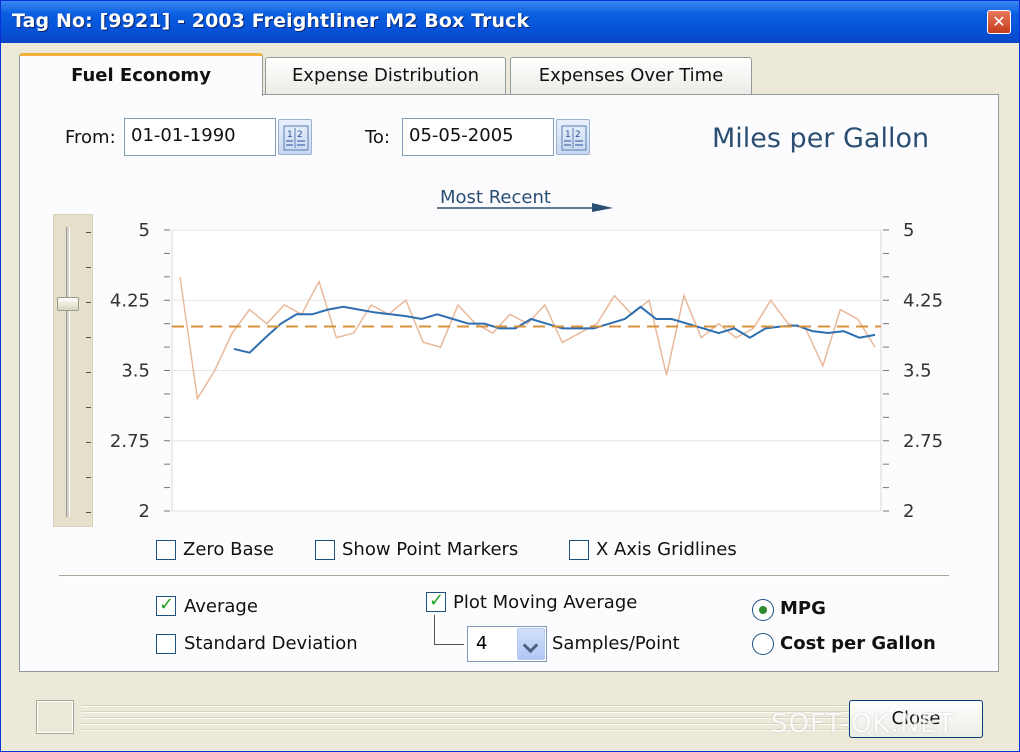  Describe the element at coordinates (482, 643) in the screenshot. I see `samples-per-point-value: 4` at that location.